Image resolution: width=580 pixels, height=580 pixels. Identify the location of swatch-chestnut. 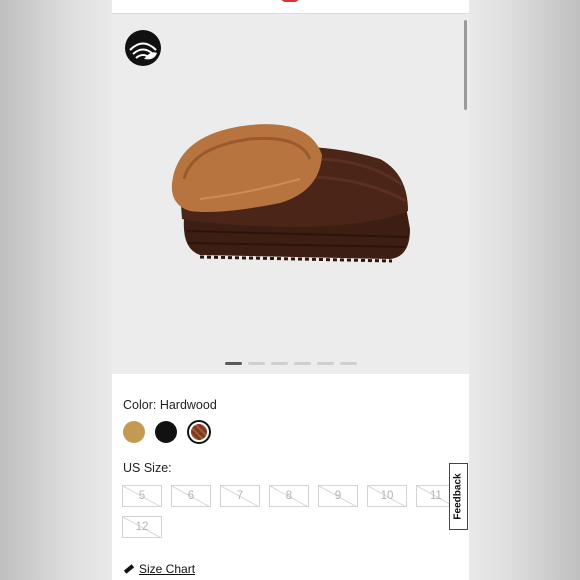
(134, 432).